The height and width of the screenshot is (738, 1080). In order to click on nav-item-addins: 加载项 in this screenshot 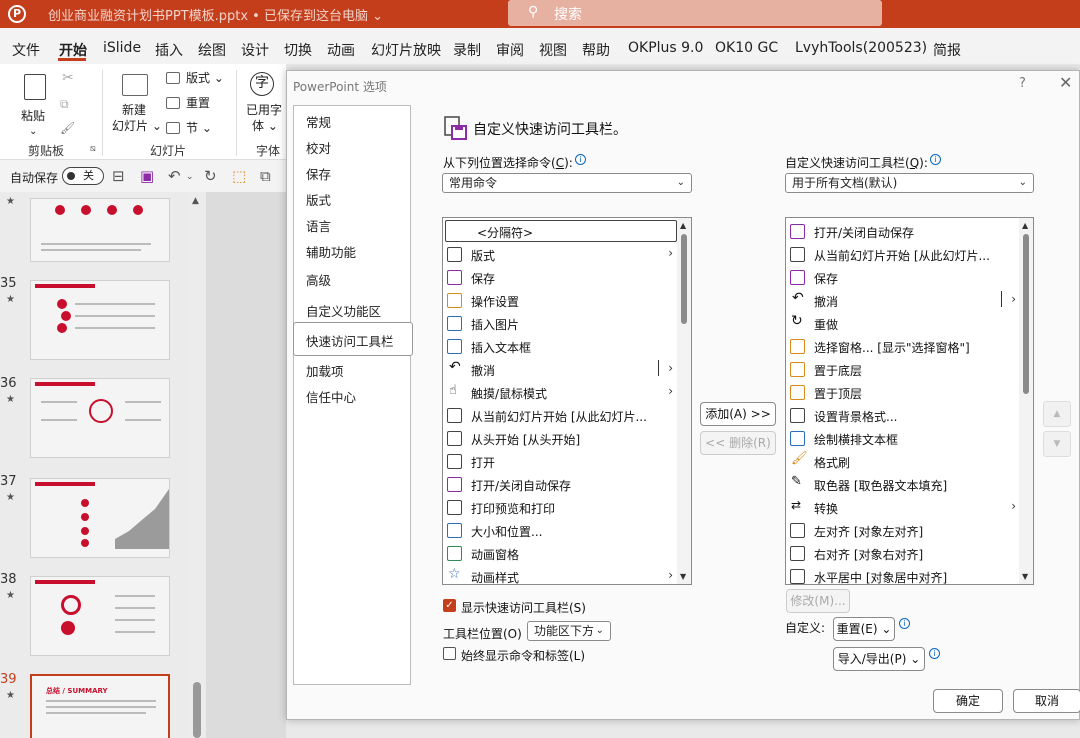, I will do `click(325, 370)`.